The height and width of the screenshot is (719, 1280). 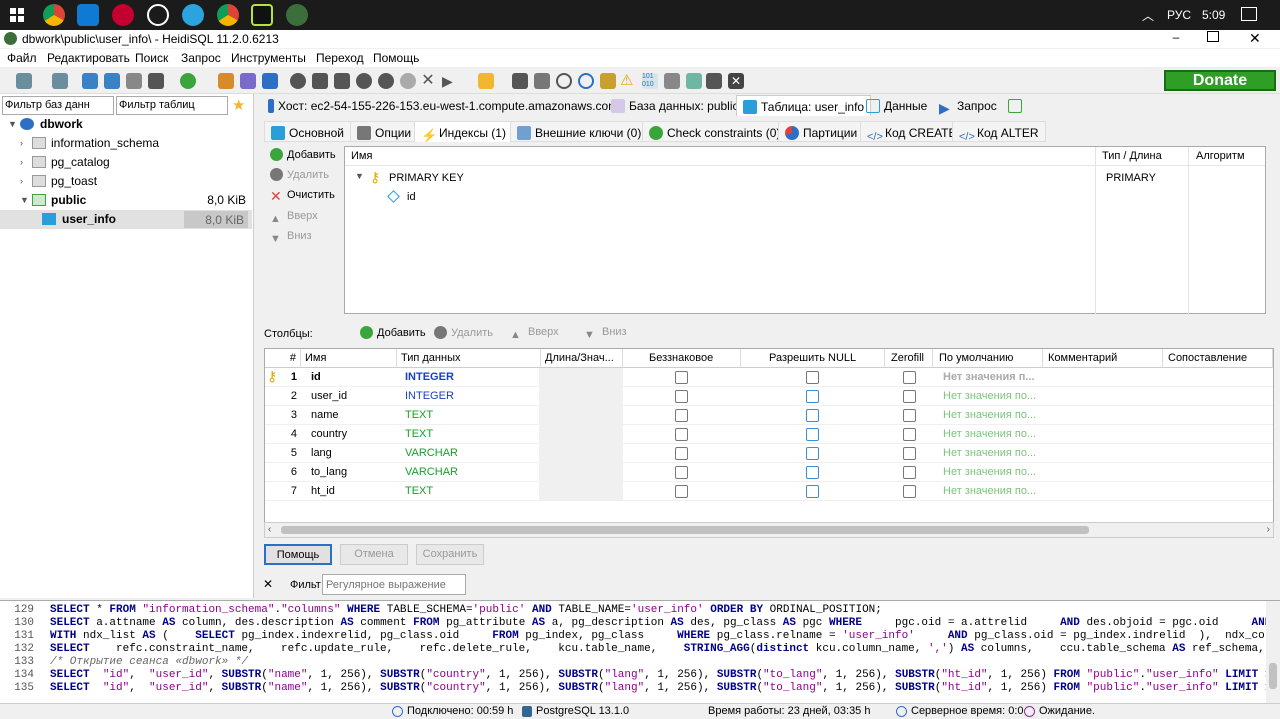 What do you see at coordinates (968, 105) in the screenshot?
I see `tab-query: ▶ Запрос` at bounding box center [968, 105].